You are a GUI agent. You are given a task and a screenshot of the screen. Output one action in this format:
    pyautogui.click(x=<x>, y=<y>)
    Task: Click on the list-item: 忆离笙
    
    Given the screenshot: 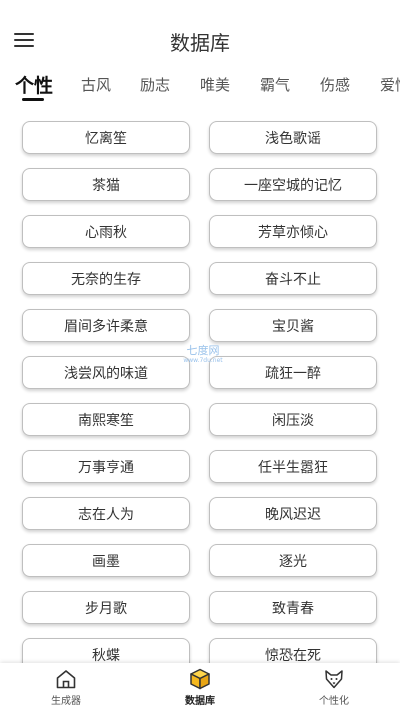 What is the action you would take?
    pyautogui.click(x=106, y=137)
    